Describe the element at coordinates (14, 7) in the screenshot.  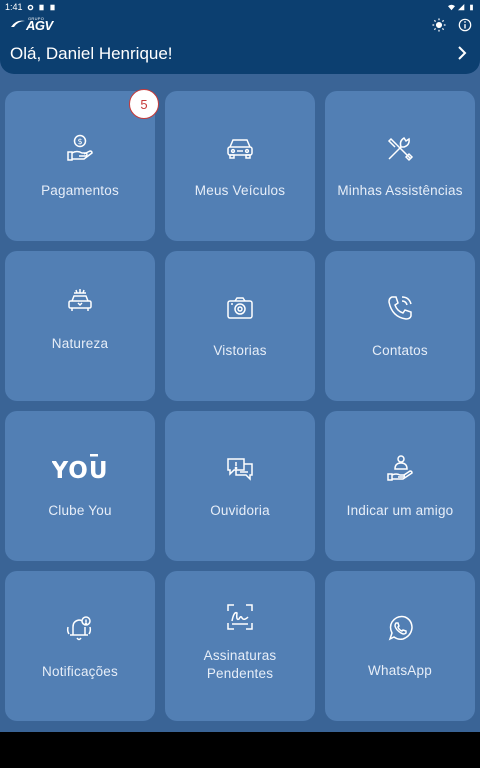
I see `status-time: 1:41` at that location.